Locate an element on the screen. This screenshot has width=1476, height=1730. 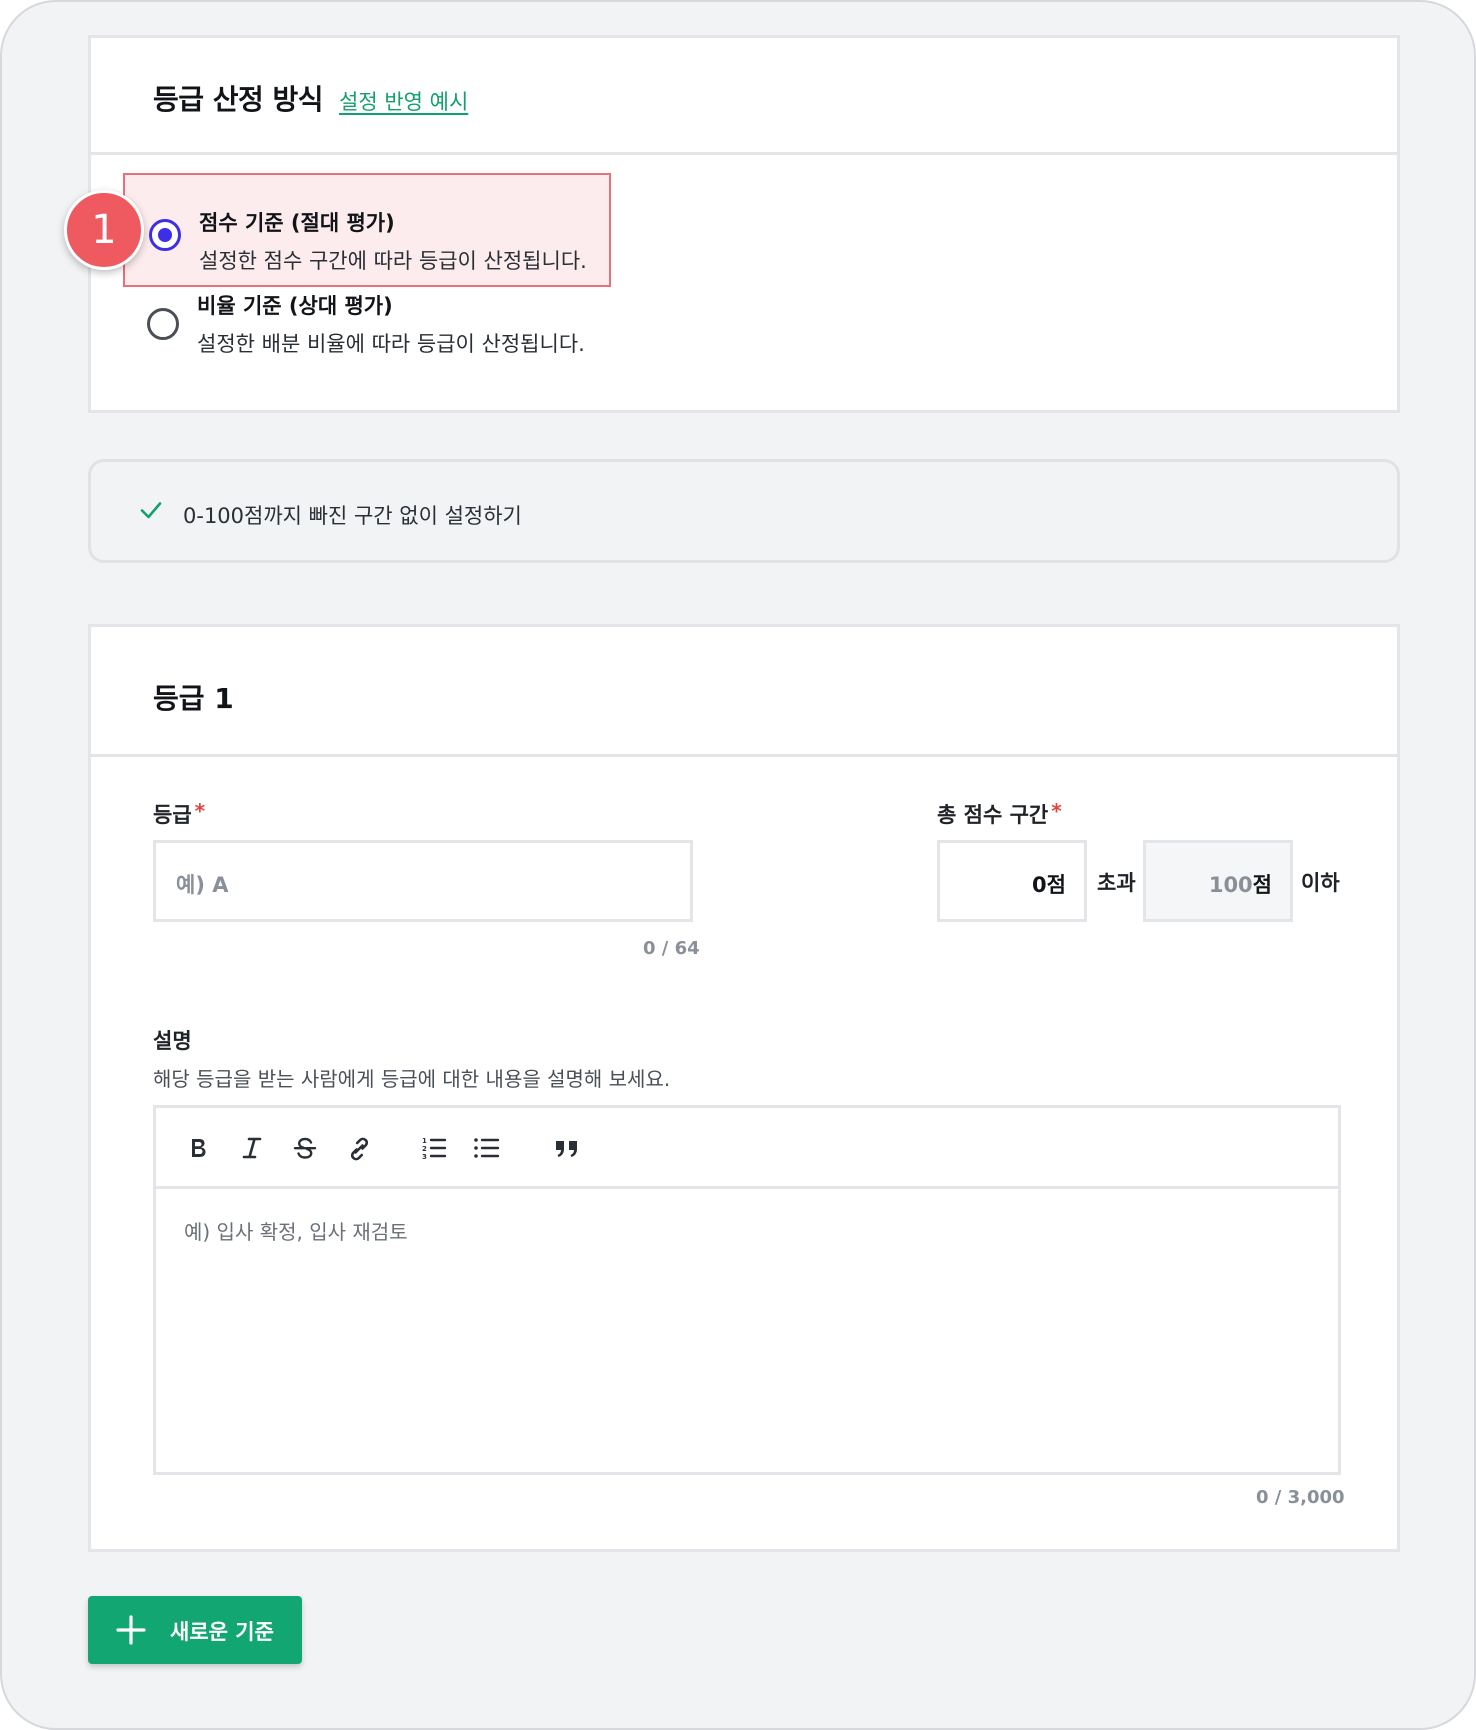
score-max-value: 100점 is located at coordinates (1240, 885).